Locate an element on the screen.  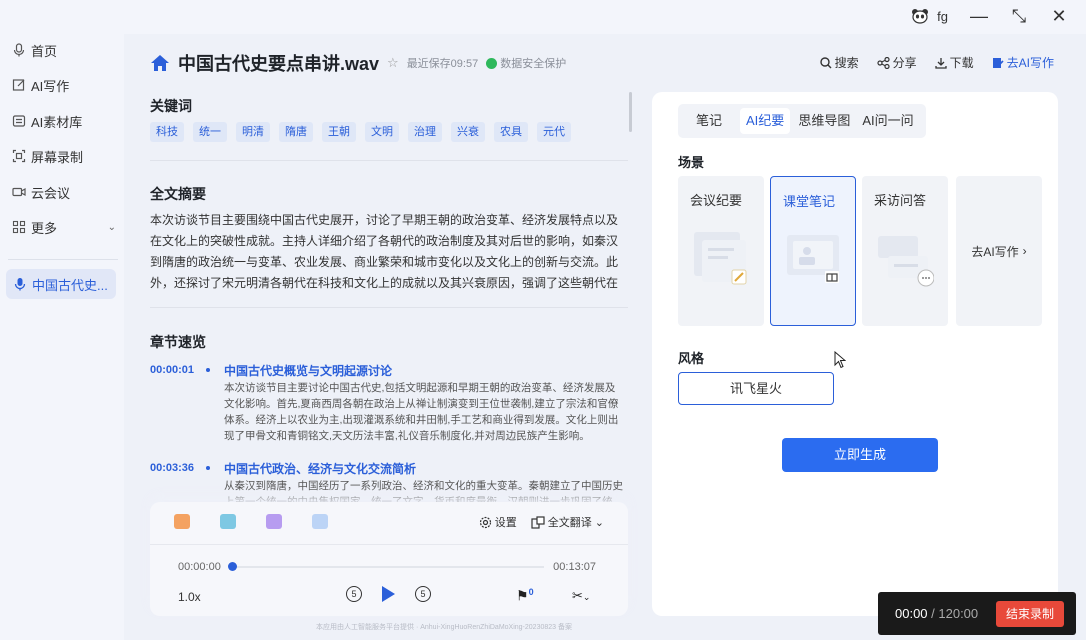
settings-label: 设置 is located at coordinates (505, 523).